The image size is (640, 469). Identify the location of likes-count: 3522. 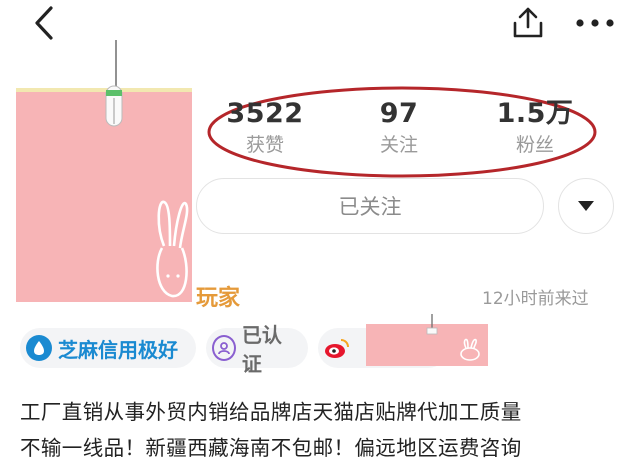
(265, 113).